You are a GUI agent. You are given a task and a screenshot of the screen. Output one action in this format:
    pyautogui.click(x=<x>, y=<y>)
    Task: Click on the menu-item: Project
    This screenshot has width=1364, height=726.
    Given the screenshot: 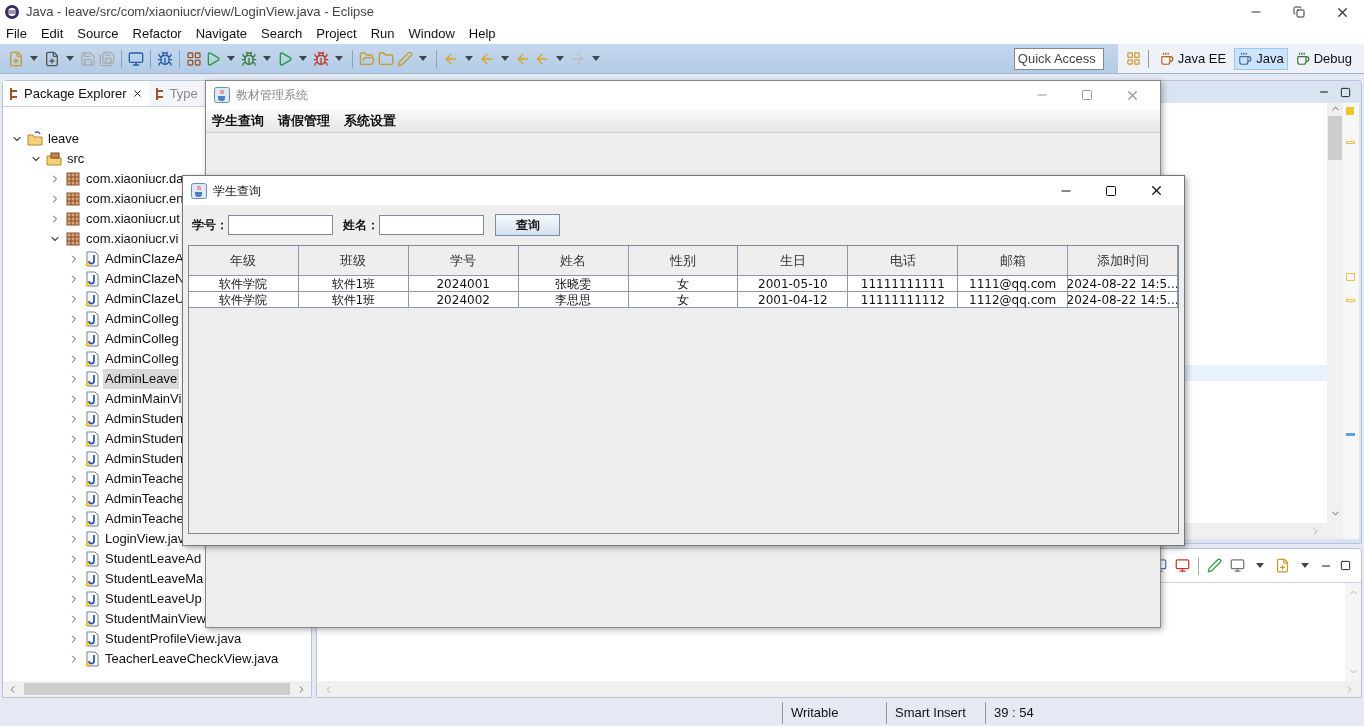 What is the action you would take?
    pyautogui.click(x=336, y=34)
    